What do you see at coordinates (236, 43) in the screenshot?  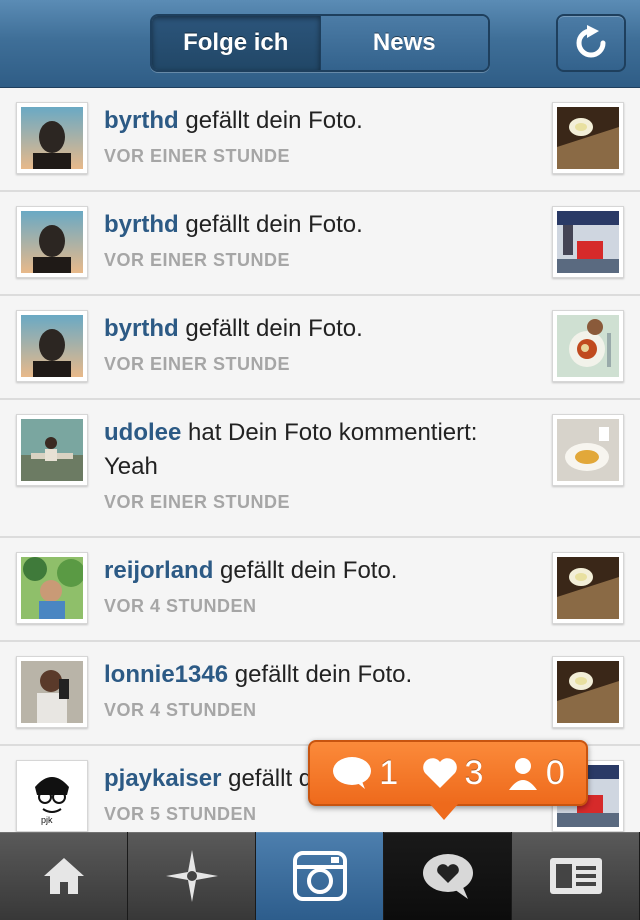 I see `tab-following: Folge ich` at bounding box center [236, 43].